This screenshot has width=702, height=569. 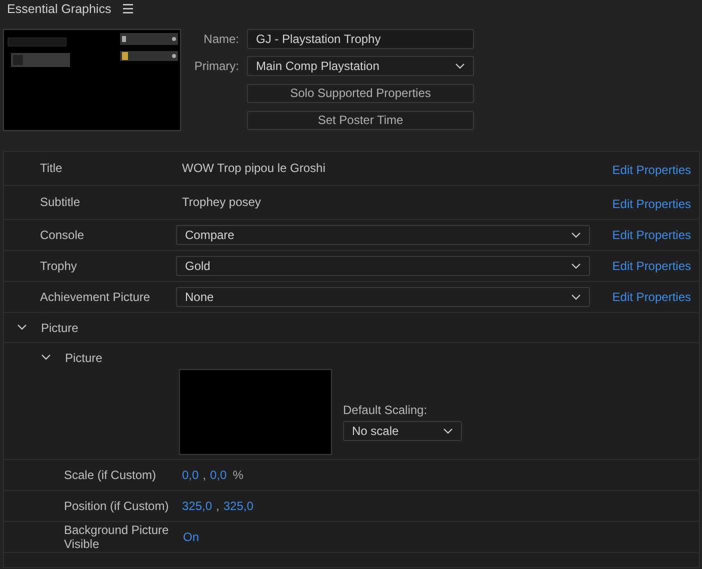 I want to click on property-value: Trophey posey, so click(x=221, y=202).